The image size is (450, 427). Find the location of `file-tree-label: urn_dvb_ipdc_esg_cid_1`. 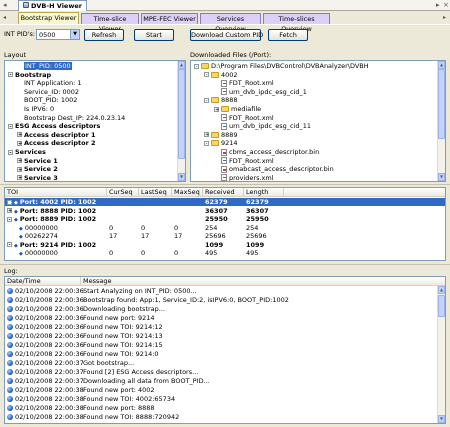

file-tree-label: urn_dvb_ipdc_esg_cid_1 is located at coordinates (268, 91).